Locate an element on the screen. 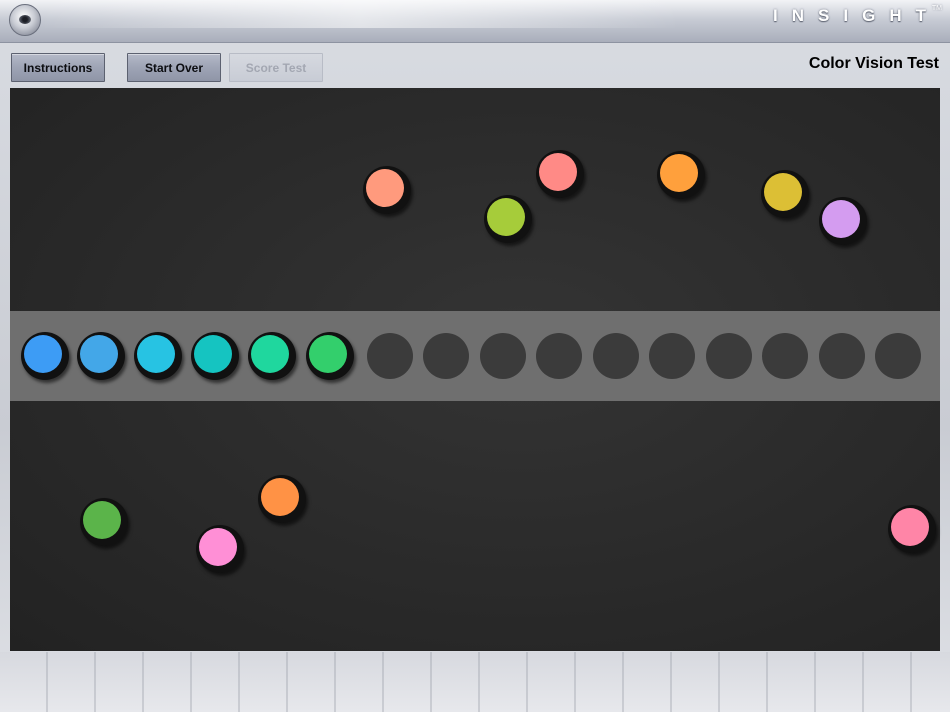 Image resolution: width=950 pixels, height=712 pixels. instructions-button: Instructions is located at coordinates (58, 67).